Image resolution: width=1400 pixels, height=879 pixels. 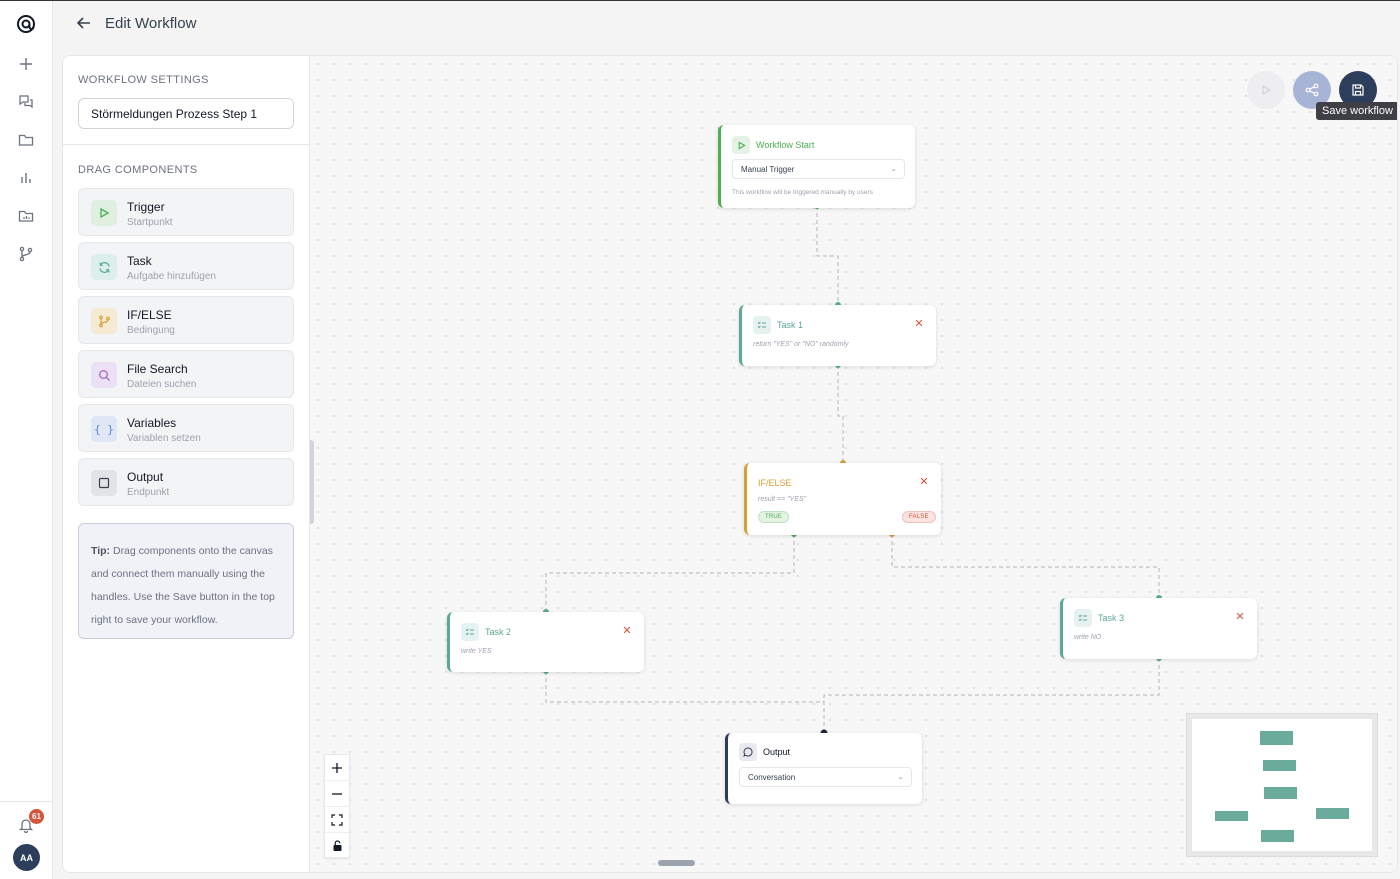 I want to click on panel-resize-handle, so click(x=312, y=482).